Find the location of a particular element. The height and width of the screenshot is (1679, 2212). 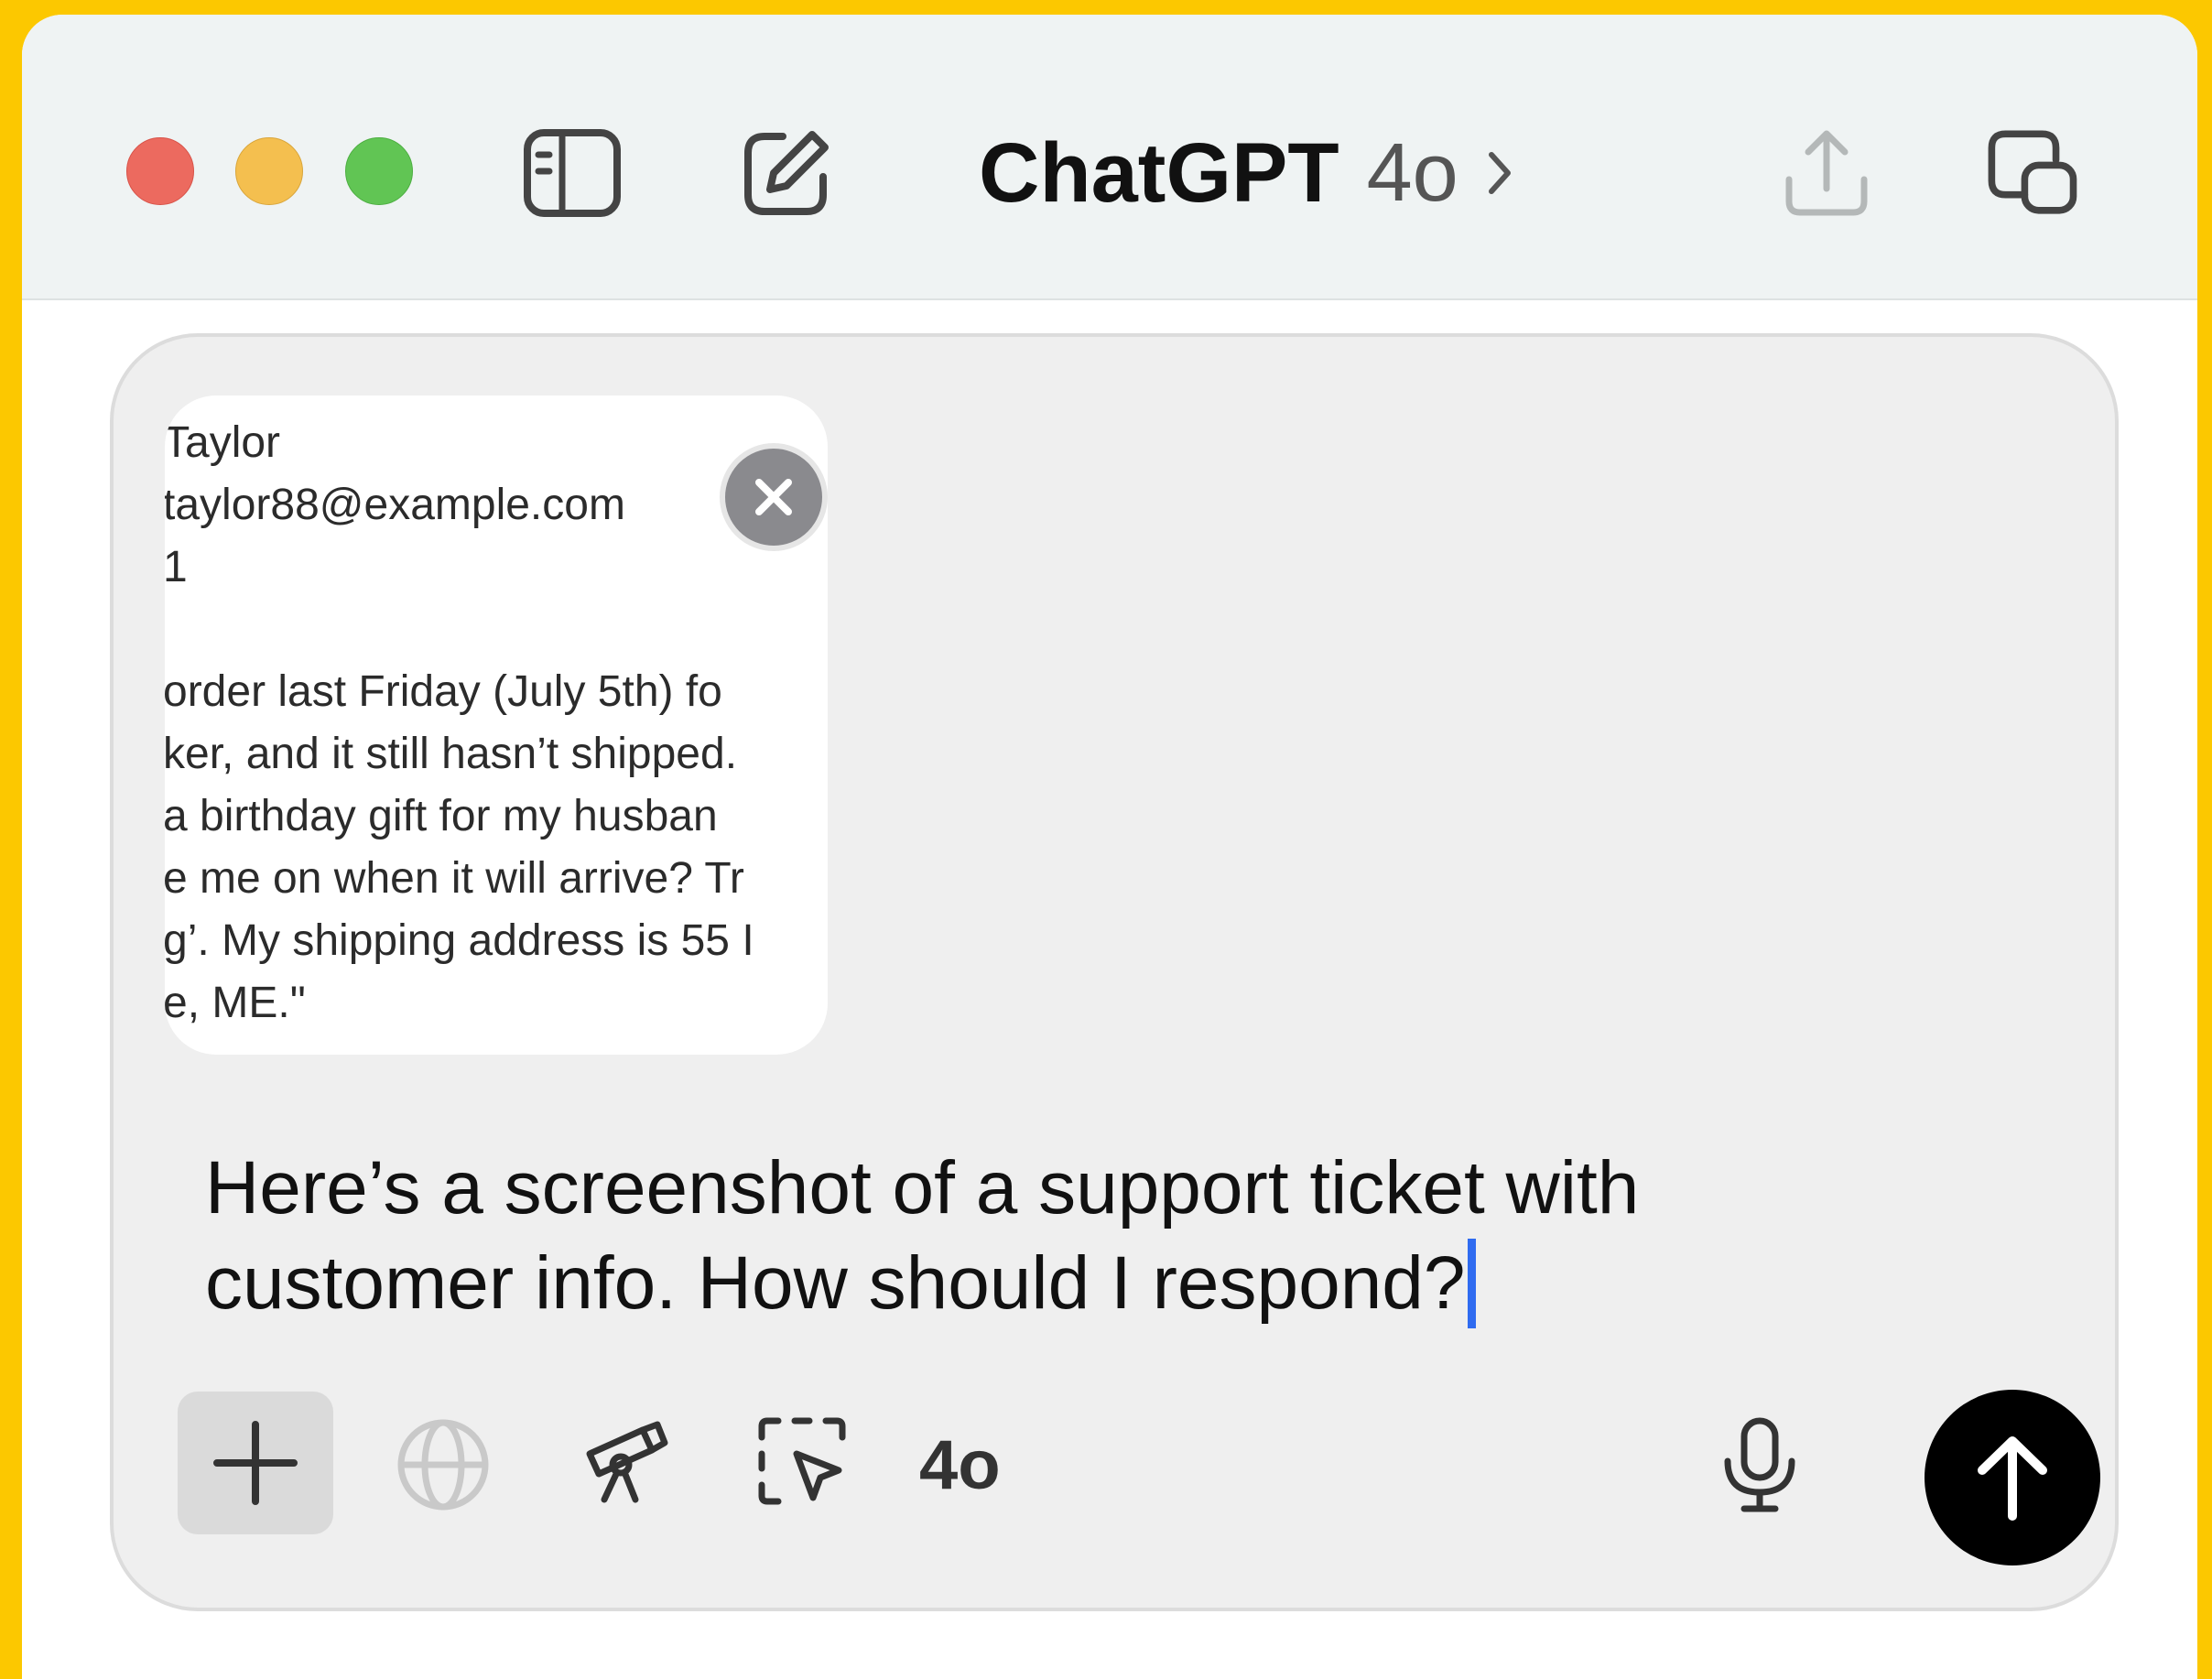

globe-icon is located at coordinates (443, 1465).